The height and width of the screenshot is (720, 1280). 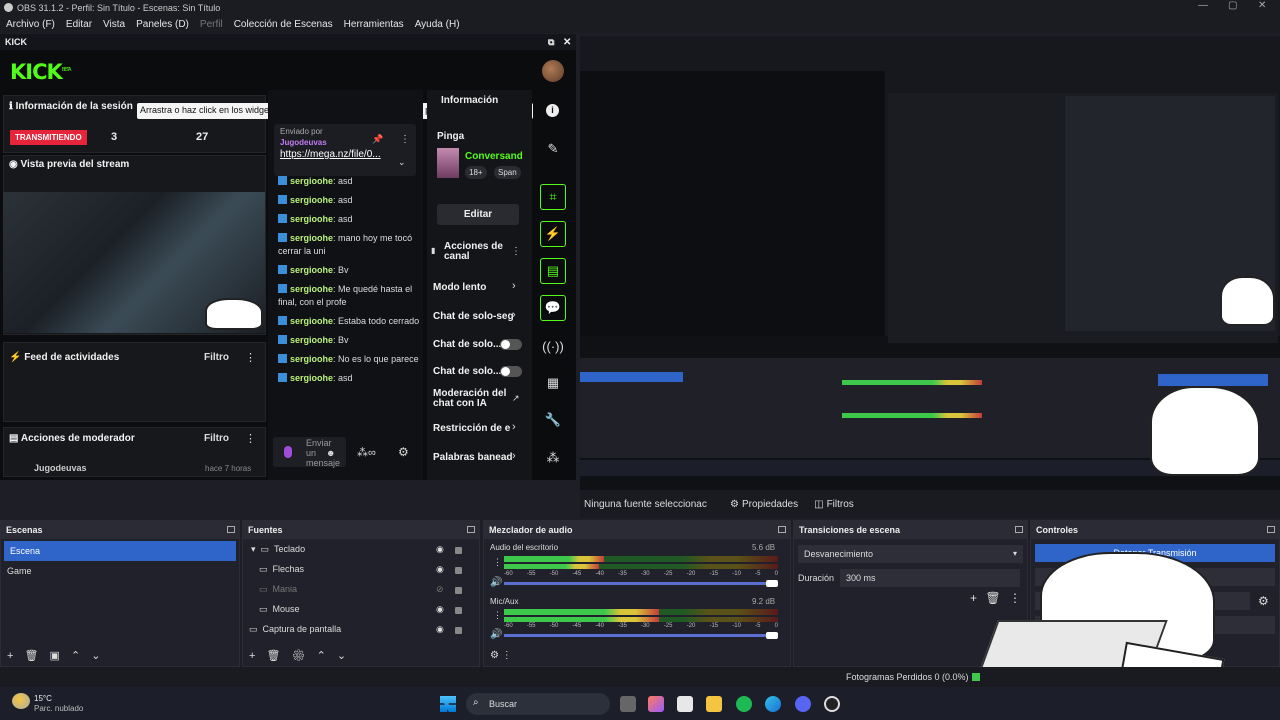 What do you see at coordinates (448, 163) in the screenshot?
I see `category-thumbnail` at bounding box center [448, 163].